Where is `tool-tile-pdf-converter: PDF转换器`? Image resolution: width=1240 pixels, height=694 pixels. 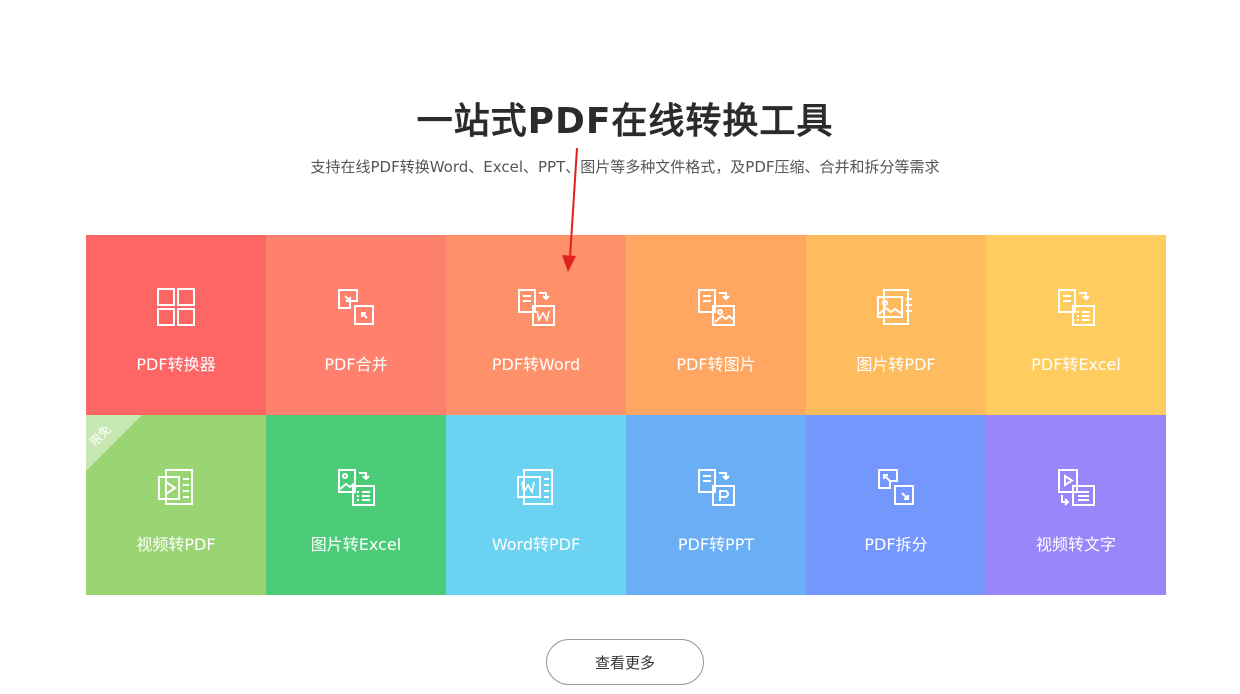 tool-tile-pdf-converter: PDF转换器 is located at coordinates (176, 325).